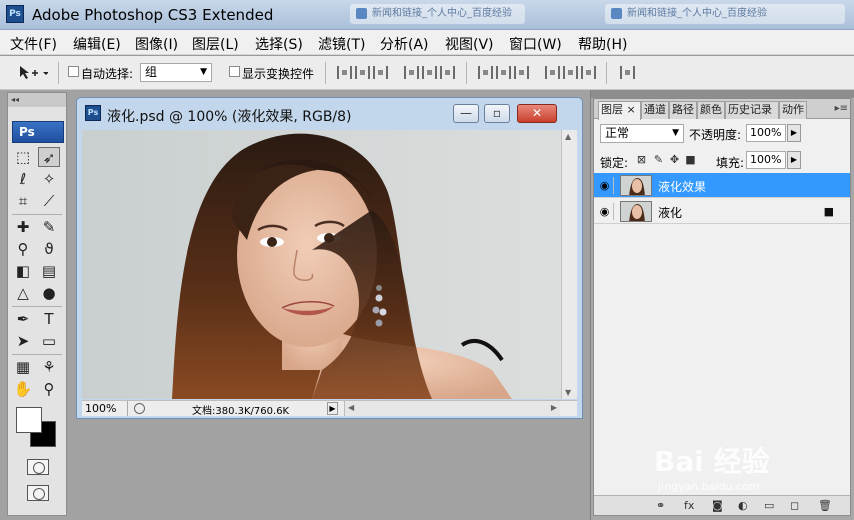 The image size is (854, 520). I want to click on opacity-slider-arrow-icon: ▶, so click(794, 133).